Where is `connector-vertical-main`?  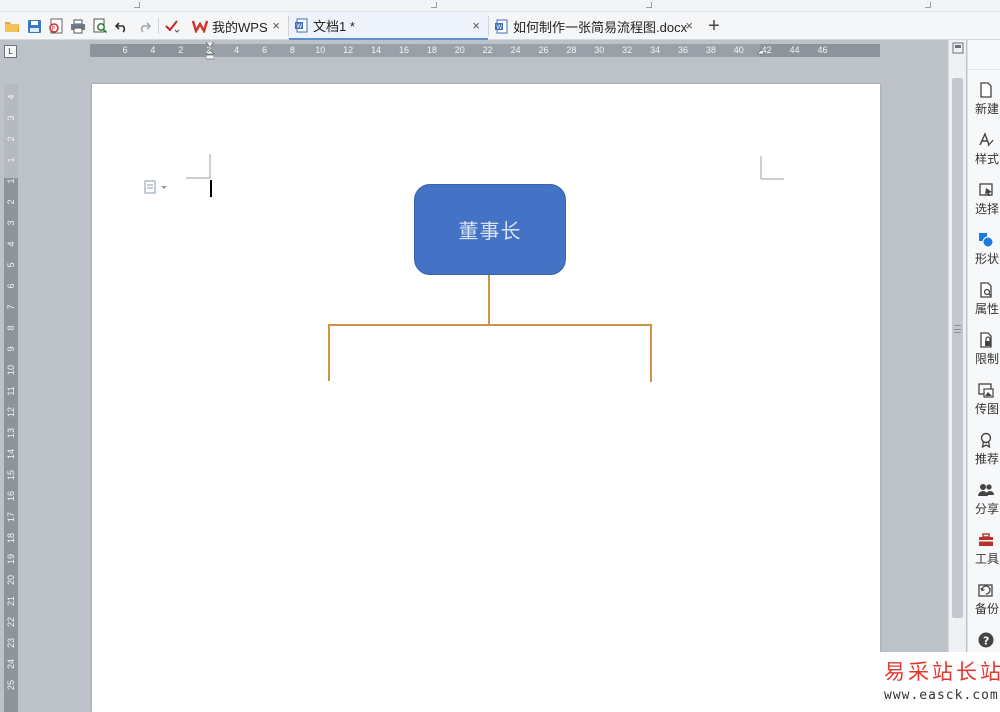 connector-vertical-main is located at coordinates (489, 300).